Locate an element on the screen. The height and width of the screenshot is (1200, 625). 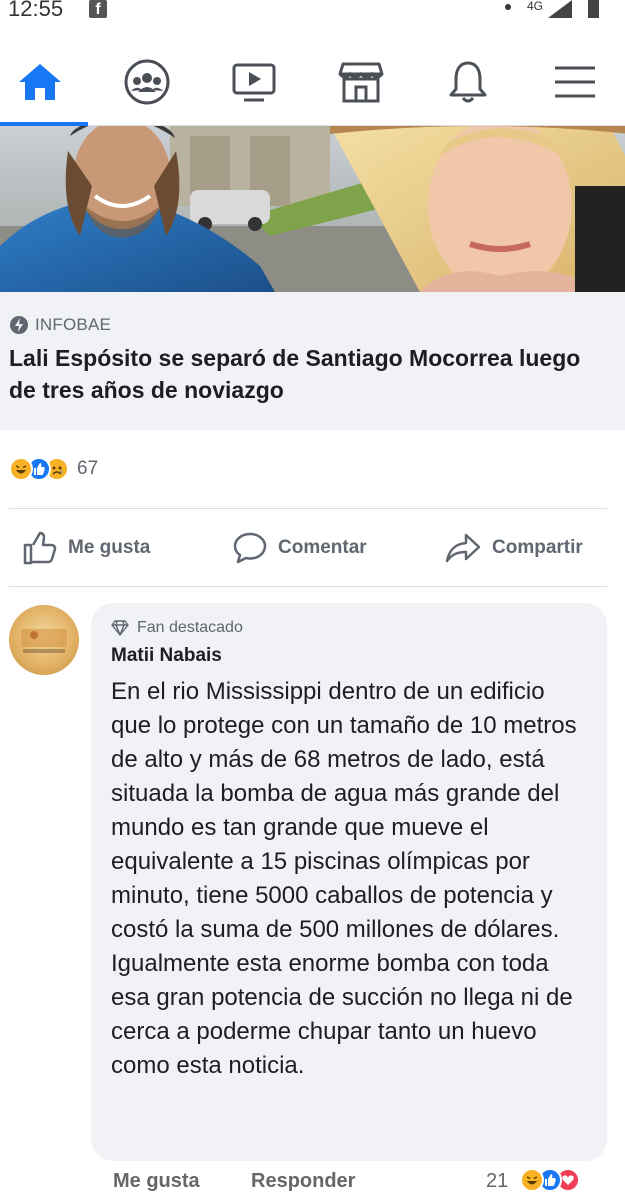
commenter-avatar is located at coordinates (44, 640).